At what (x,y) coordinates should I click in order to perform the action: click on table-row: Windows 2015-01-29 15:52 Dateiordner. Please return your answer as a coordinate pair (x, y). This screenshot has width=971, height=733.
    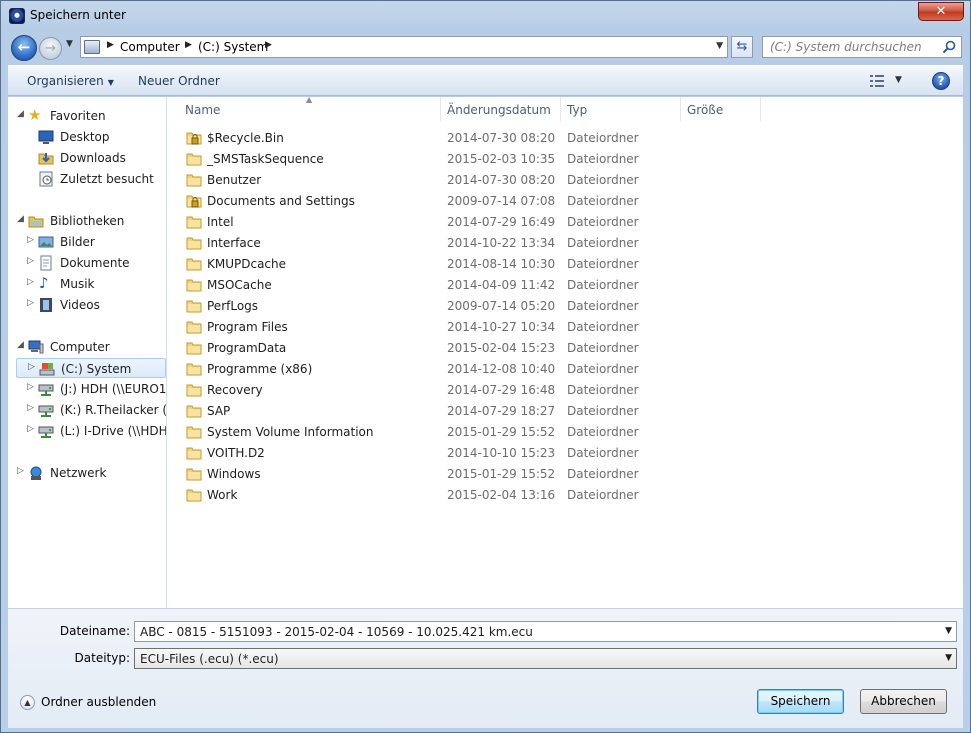
    Looking at the image, I should click on (468, 474).